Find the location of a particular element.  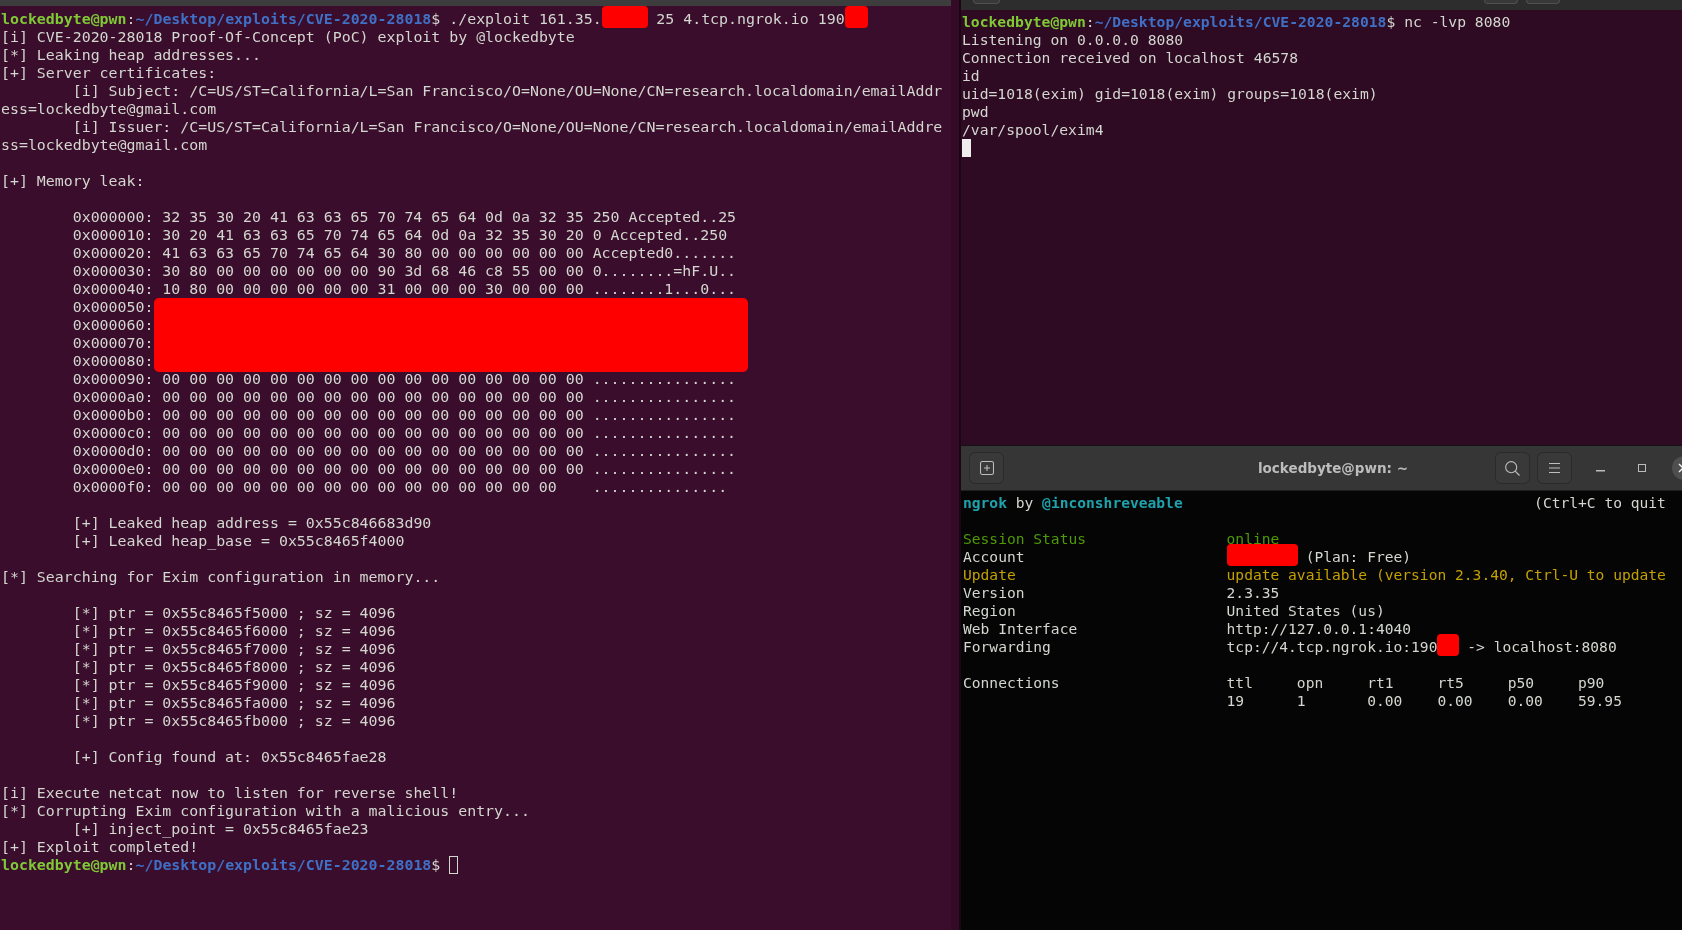

hex-bytes: 41 63 63 65 70 74 65 64 30 80 00 00 00 00 00 00 is located at coordinates (373, 253).